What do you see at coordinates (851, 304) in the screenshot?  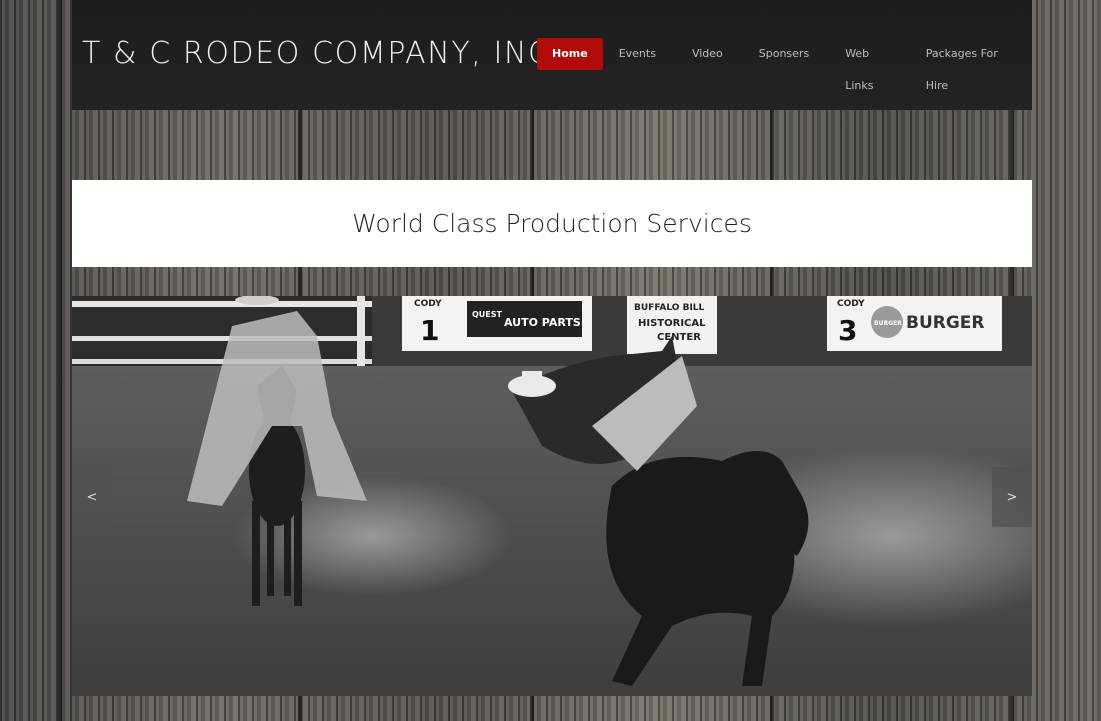 I see `sponsor-sign-3-town: CODY` at bounding box center [851, 304].